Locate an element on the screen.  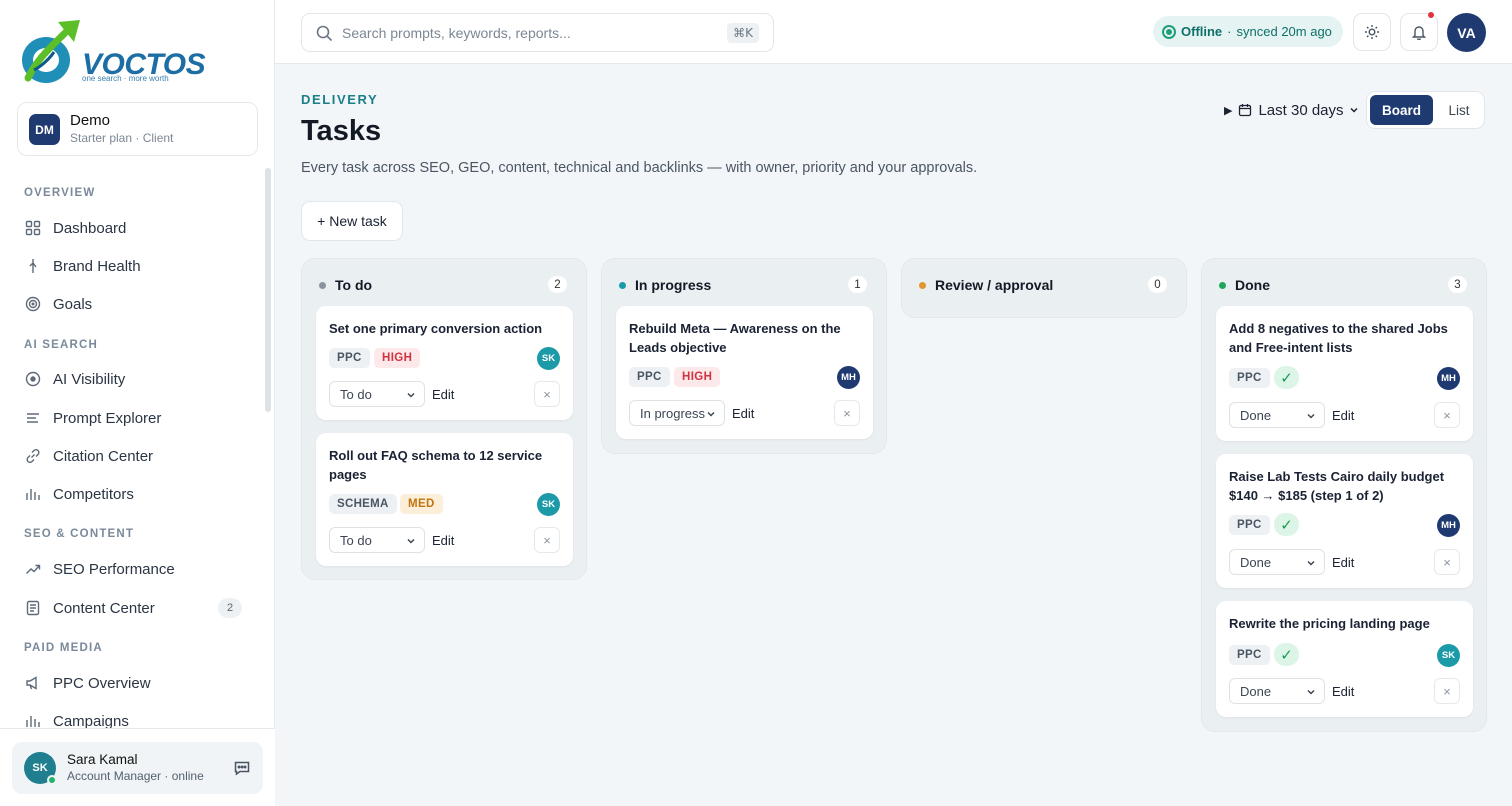
sidebar-item-label: Competitors is located at coordinates (93, 494).